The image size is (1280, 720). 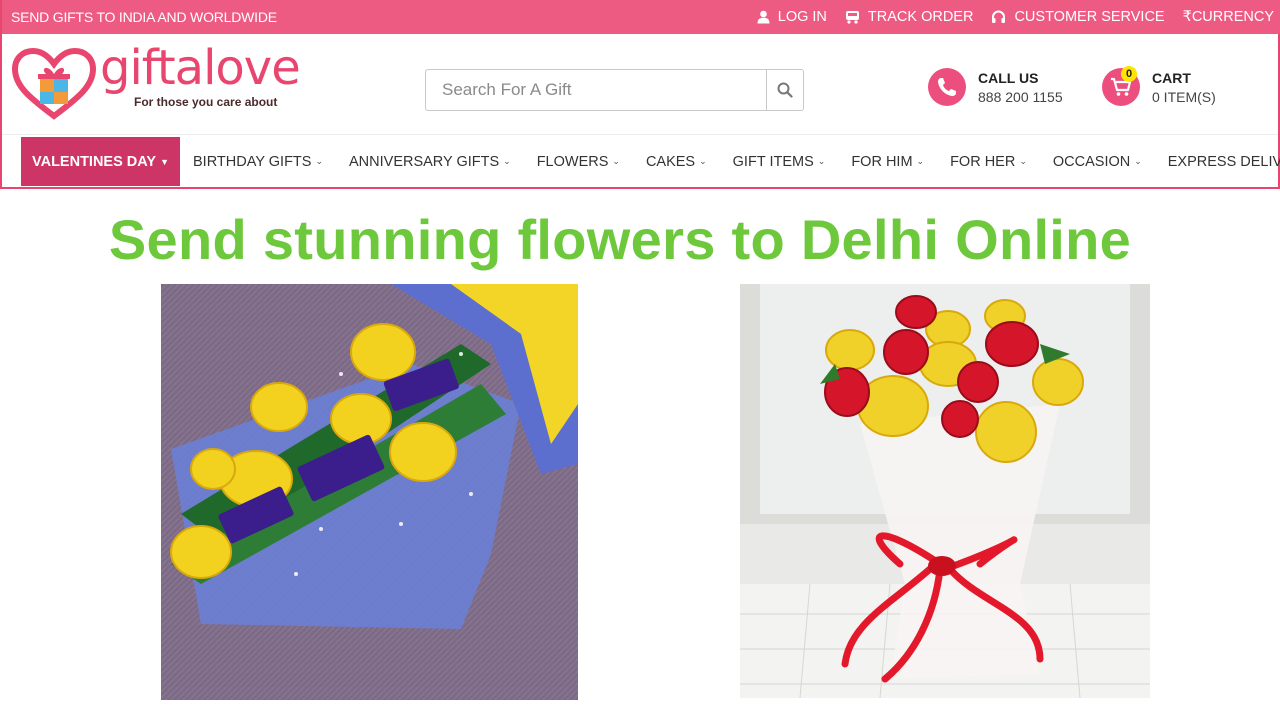 I want to click on nav-item-valentines-day: VALENTINES DAY ▼, so click(x=101, y=161).